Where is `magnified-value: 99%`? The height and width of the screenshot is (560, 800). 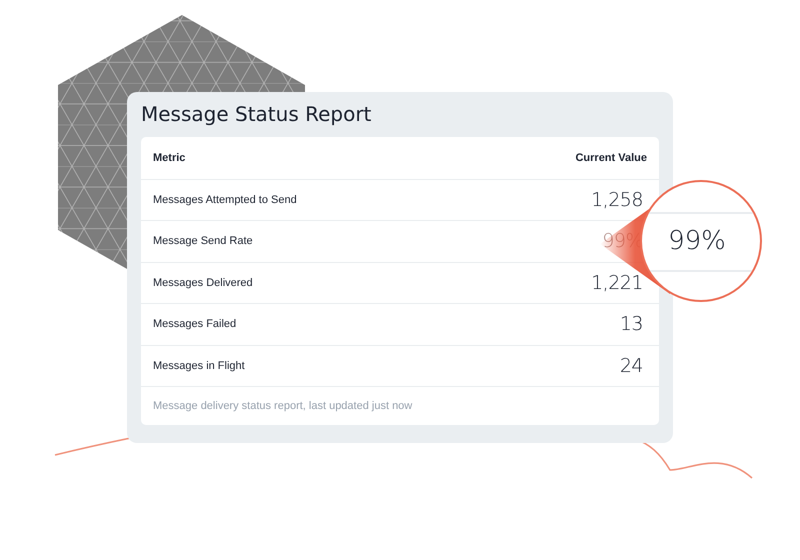
magnified-value: 99% is located at coordinates (697, 241).